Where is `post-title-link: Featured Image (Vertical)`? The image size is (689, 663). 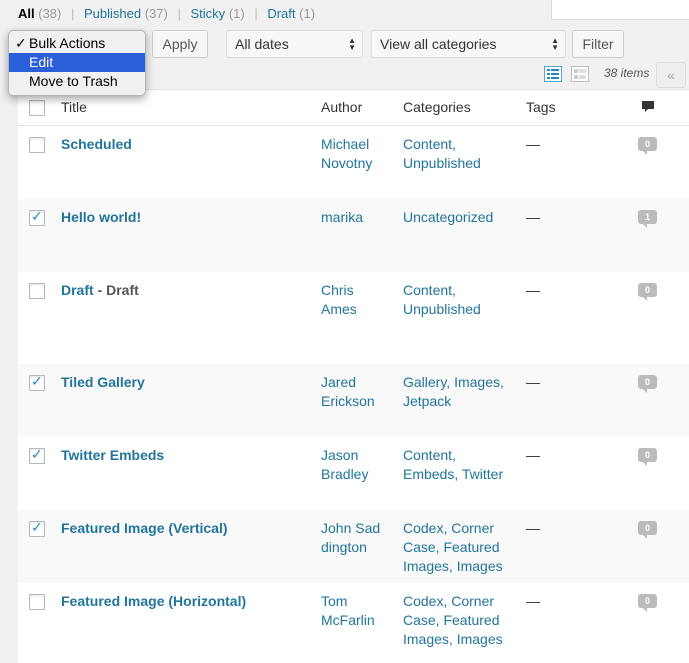 post-title-link: Featured Image (Vertical) is located at coordinates (144, 528).